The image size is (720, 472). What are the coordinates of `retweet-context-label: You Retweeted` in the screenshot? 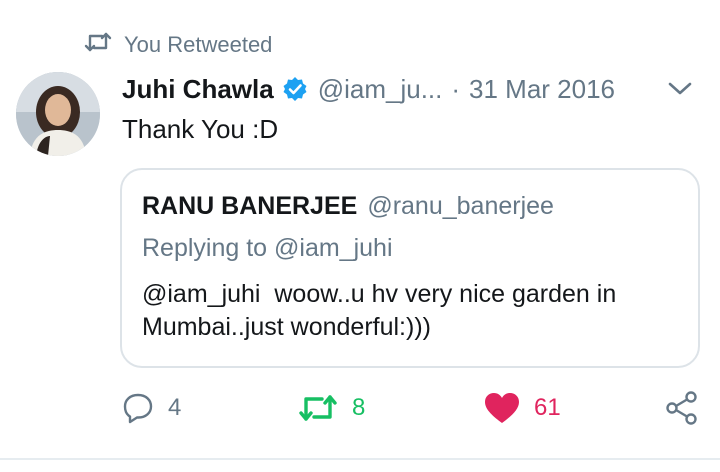 It's located at (198, 44).